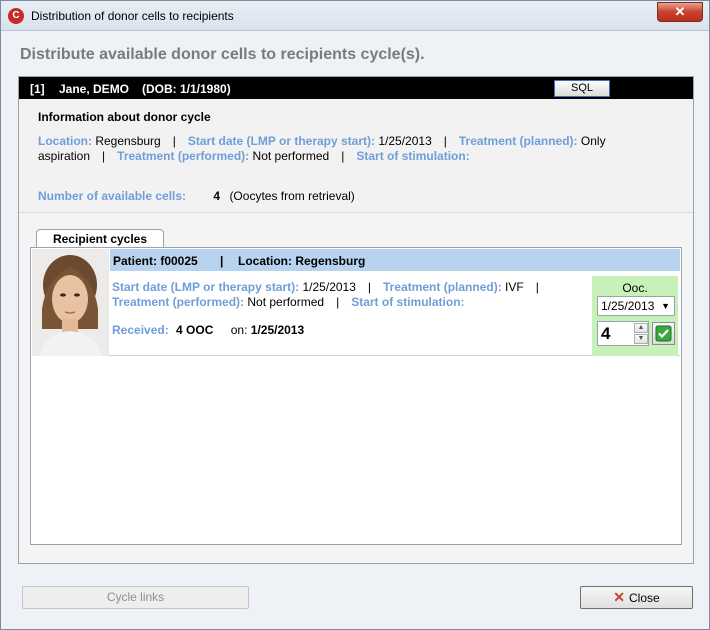 Image resolution: width=710 pixels, height=630 pixels. I want to click on available-cells-label: Number of available cells:, so click(112, 196).